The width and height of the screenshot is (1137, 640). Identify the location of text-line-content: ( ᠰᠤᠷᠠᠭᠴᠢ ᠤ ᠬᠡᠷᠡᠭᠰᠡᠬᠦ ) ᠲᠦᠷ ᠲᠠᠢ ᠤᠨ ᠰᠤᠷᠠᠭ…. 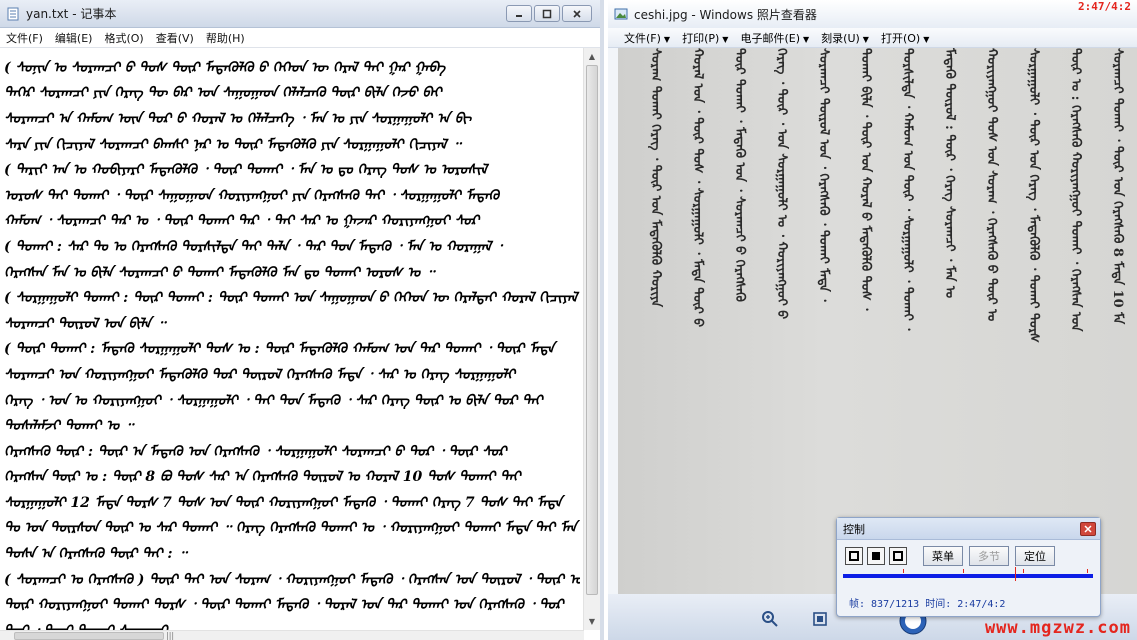
(292, 579).